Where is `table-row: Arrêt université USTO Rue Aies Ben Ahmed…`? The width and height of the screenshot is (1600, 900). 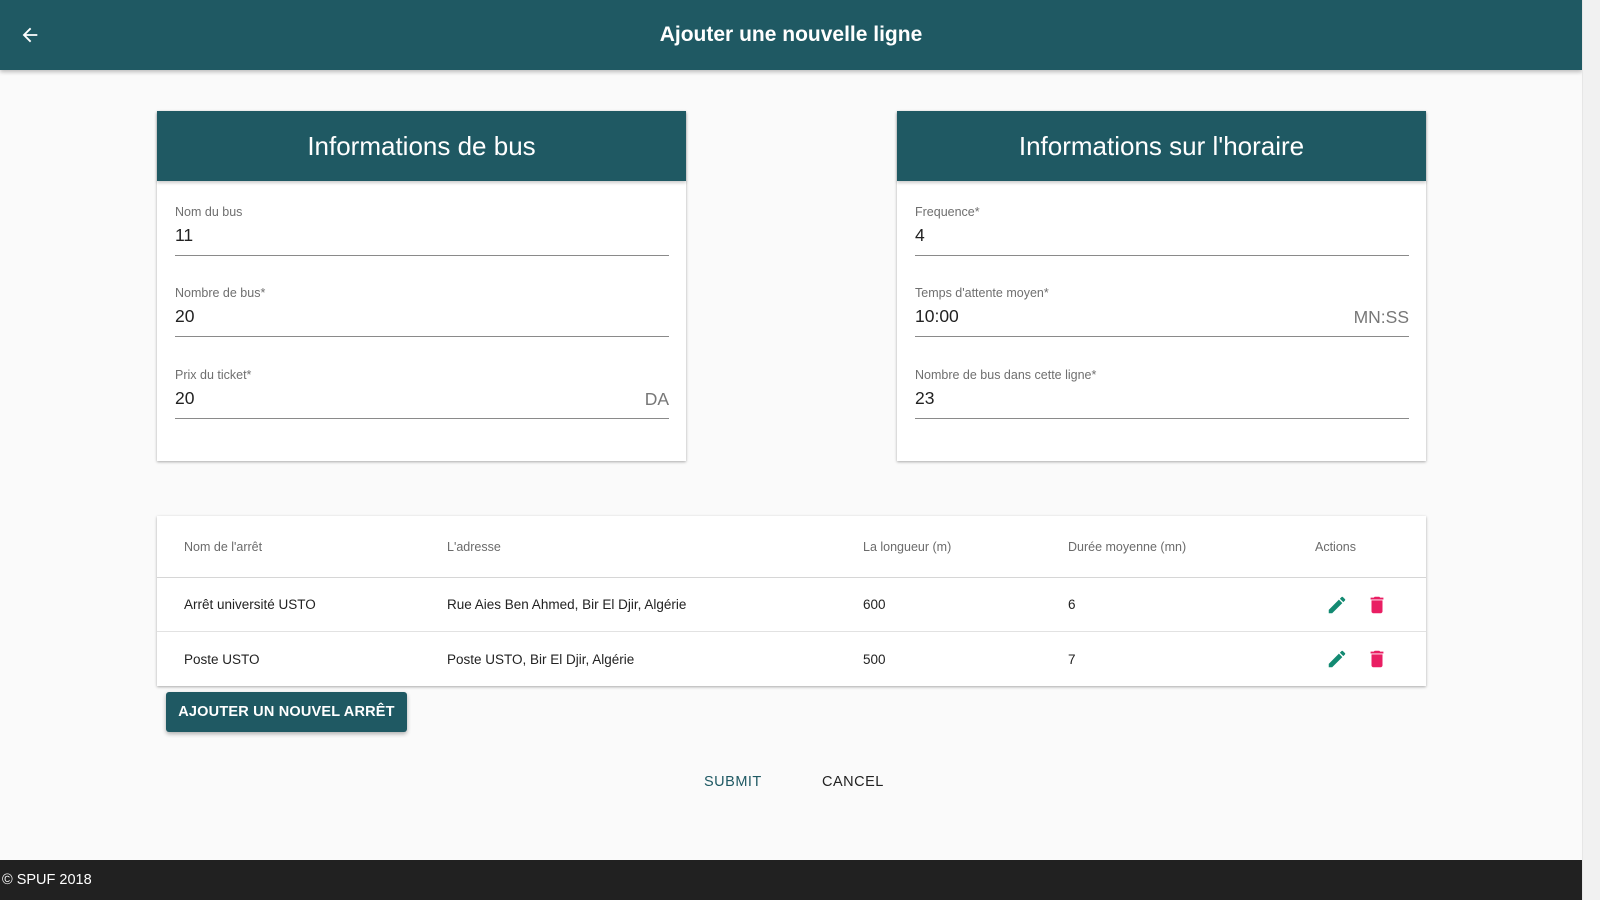
table-row: Arrêt université USTO Rue Aies Ben Ahmed… is located at coordinates (791, 605).